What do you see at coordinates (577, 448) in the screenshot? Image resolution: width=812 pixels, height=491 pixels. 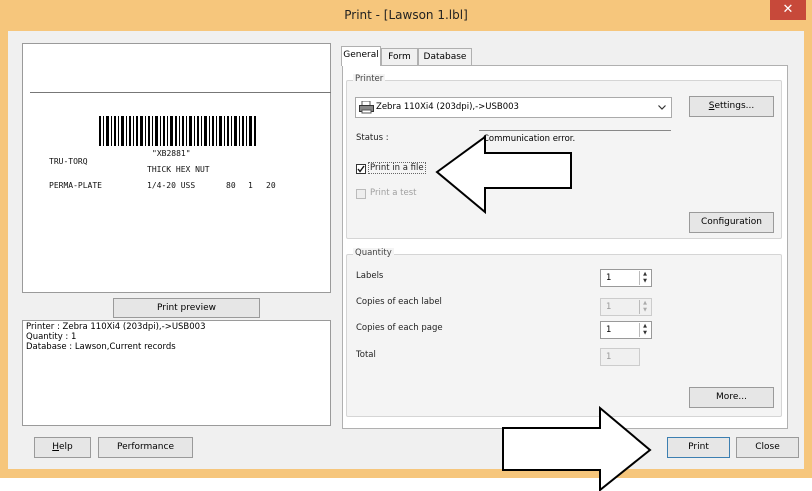 I see `right-pointing-arrow-icon` at bounding box center [577, 448].